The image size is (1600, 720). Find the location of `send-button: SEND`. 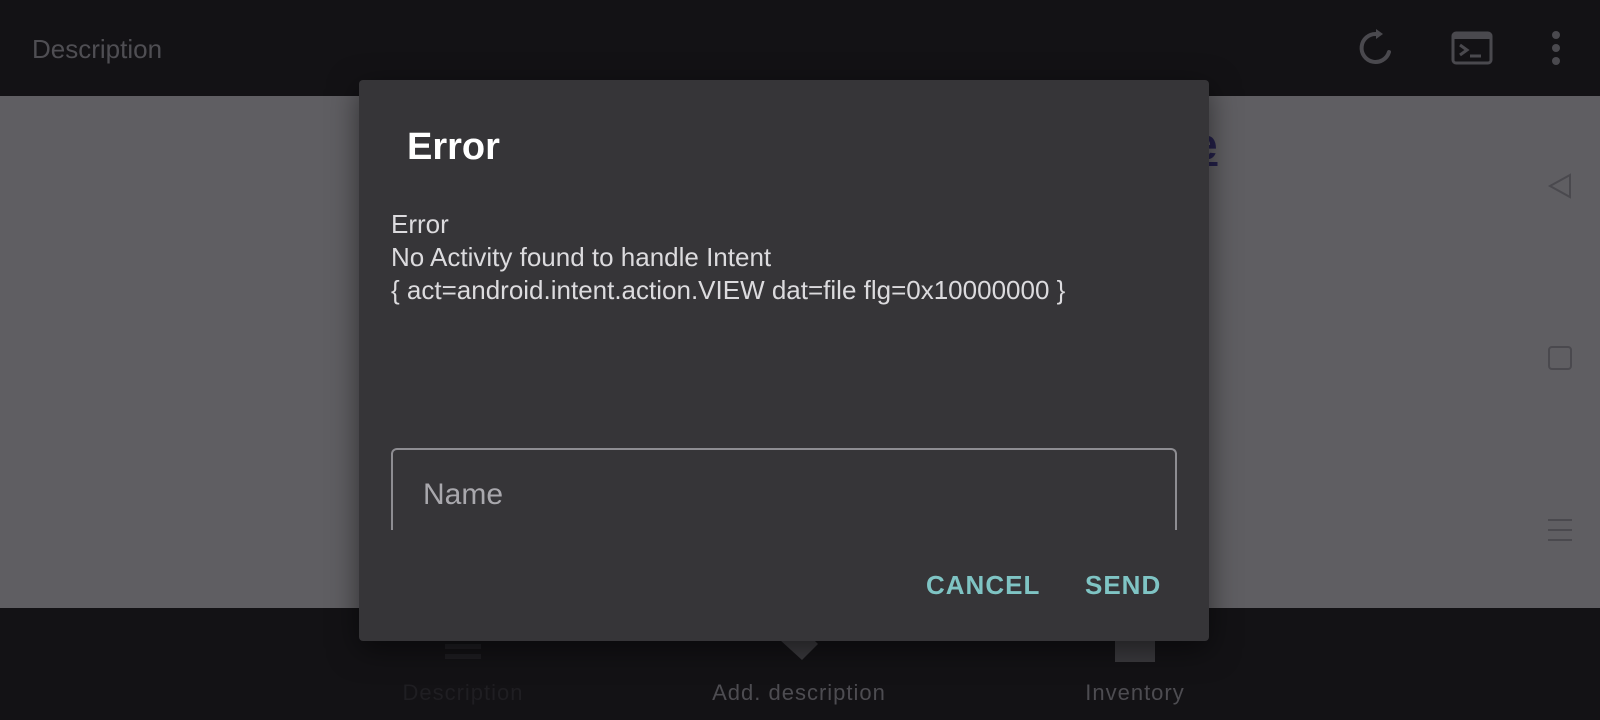

send-button: SEND is located at coordinates (1123, 585).